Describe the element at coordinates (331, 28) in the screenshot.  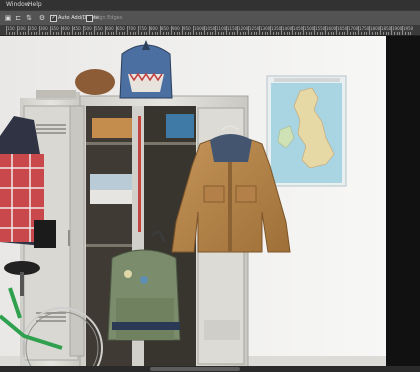
I see `ruler-label: 1600` at that location.